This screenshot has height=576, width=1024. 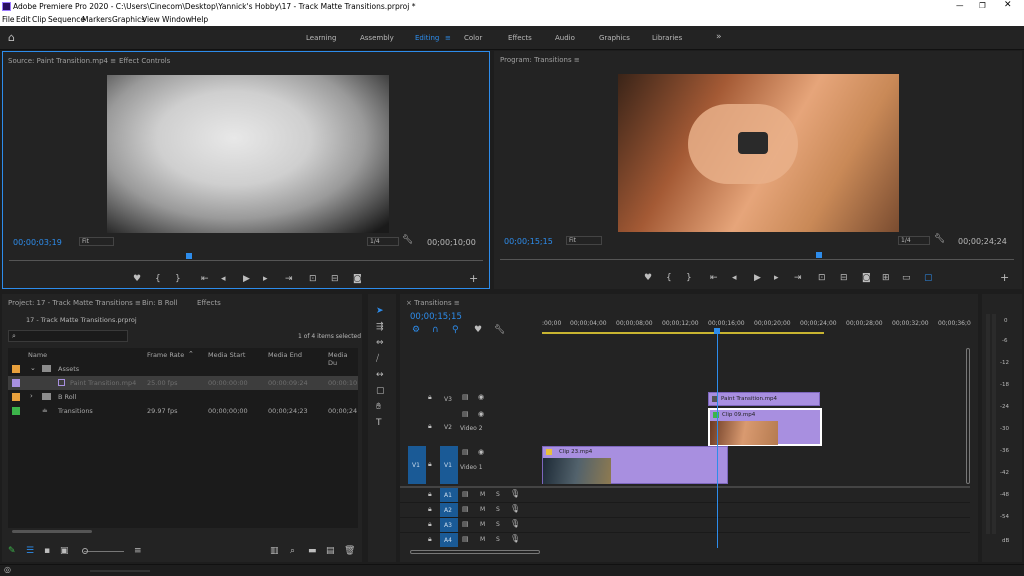 I want to click on nest-icon: ⚙︎, so click(x=416, y=330).